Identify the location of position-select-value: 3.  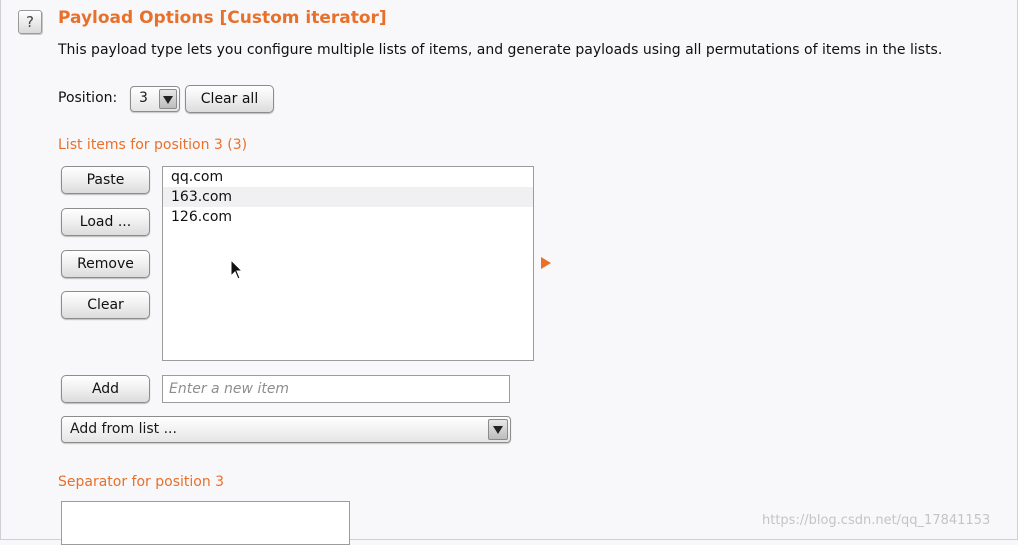
(143, 98).